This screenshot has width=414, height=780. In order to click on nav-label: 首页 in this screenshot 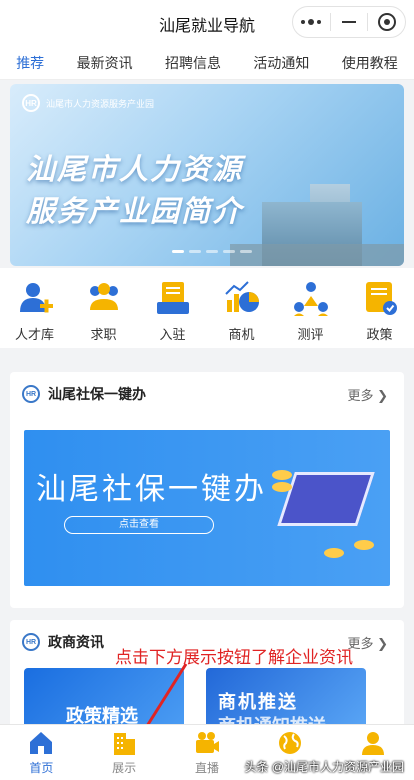, I will do `click(41, 768)`.